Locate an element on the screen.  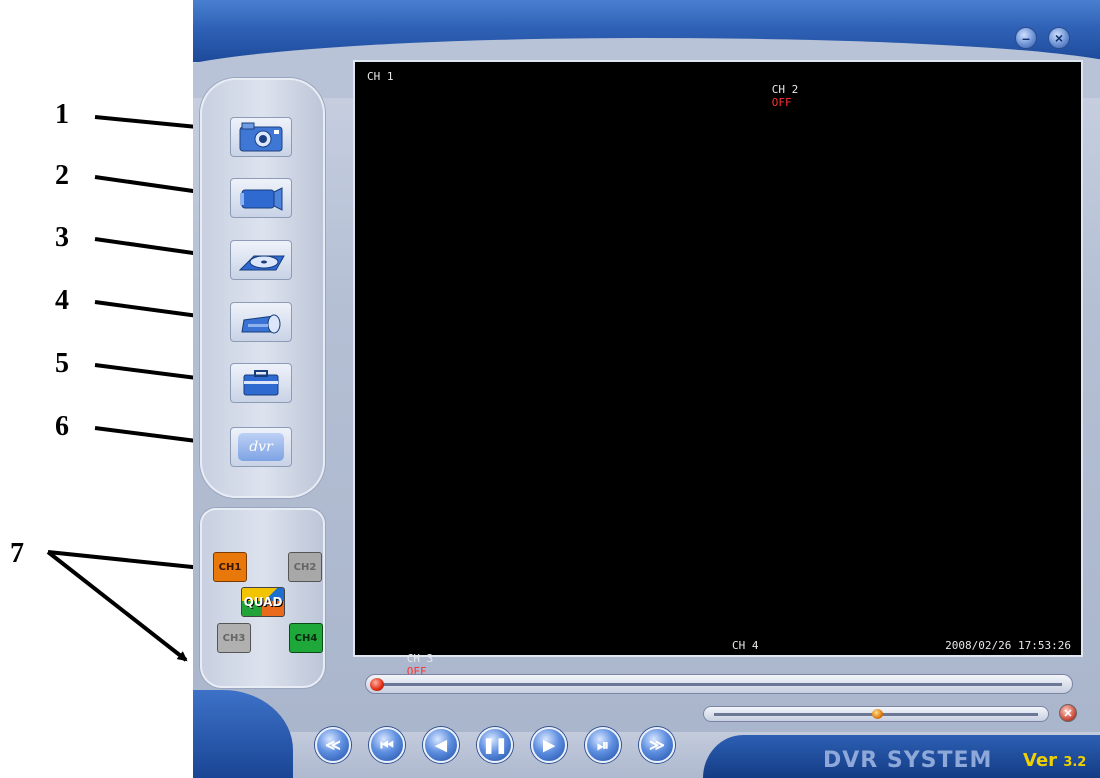
quad-label: QUAD is located at coordinates (263, 602).